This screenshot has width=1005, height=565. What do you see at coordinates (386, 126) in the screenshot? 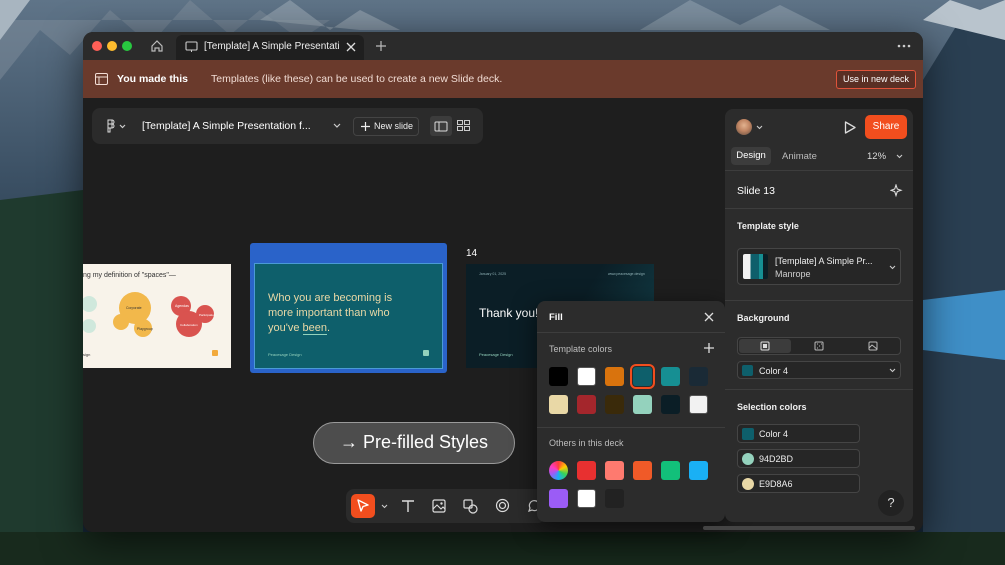
I see `new-slide-button: New slide` at bounding box center [386, 126].